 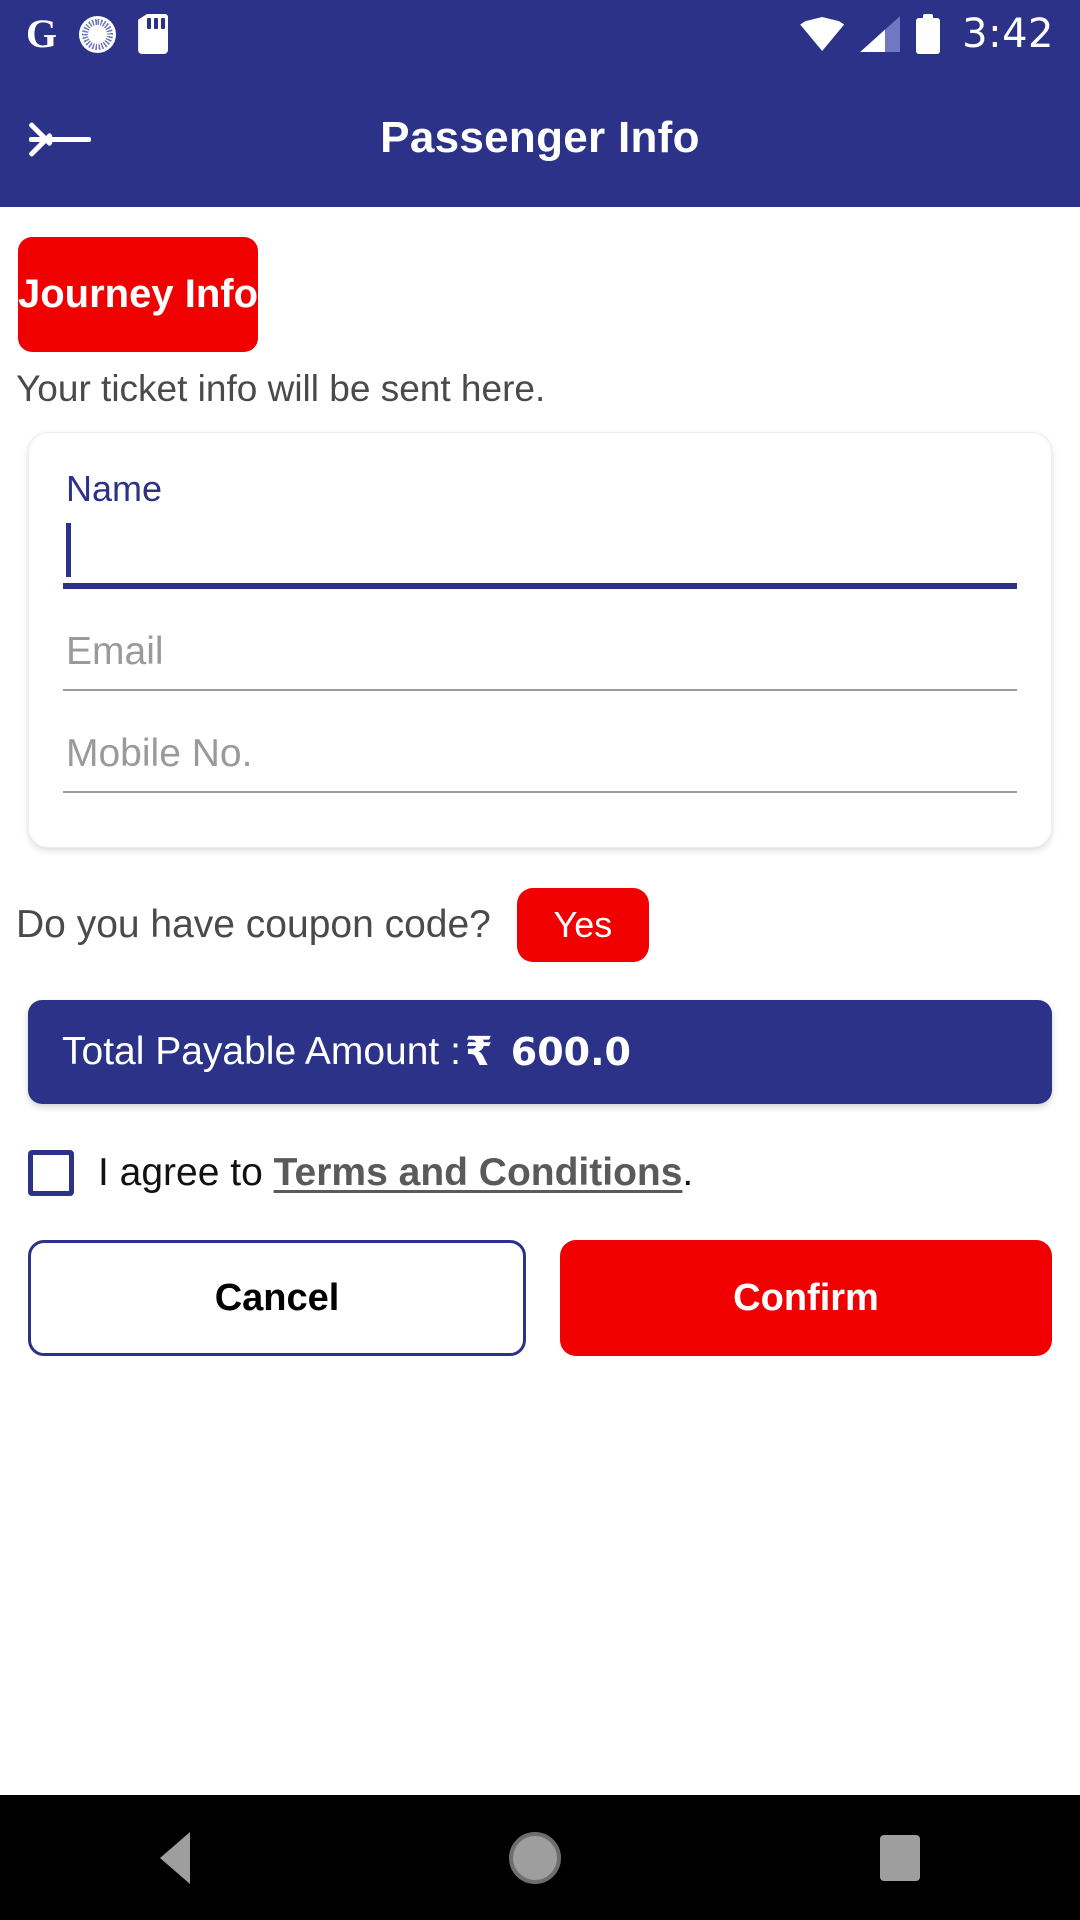 I want to click on total-payable-amount: 600.0, so click(x=570, y=1052).